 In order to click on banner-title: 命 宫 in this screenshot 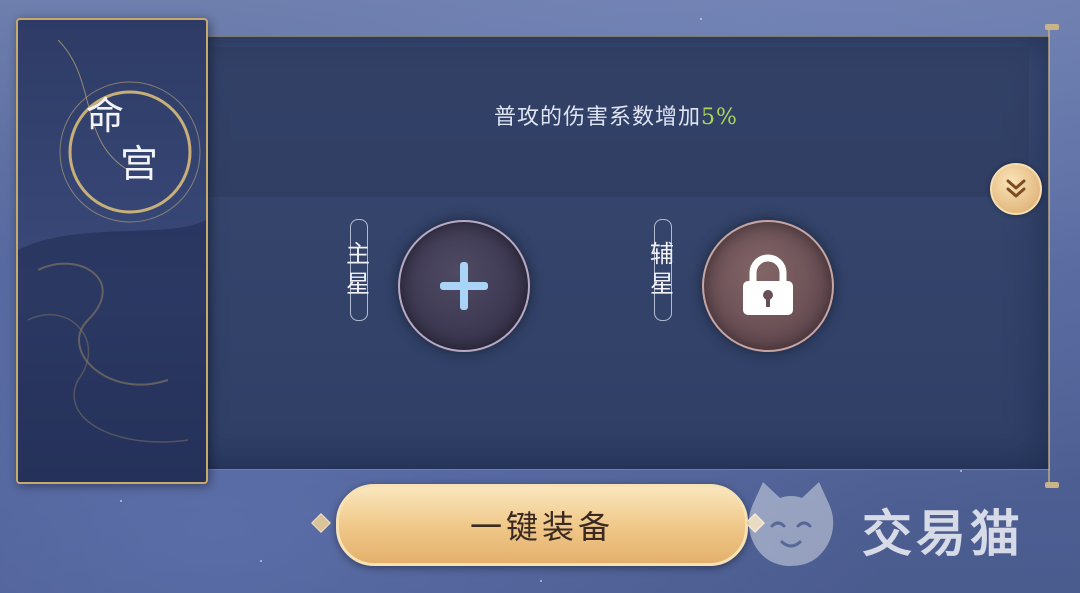, I will do `click(141, 140)`.